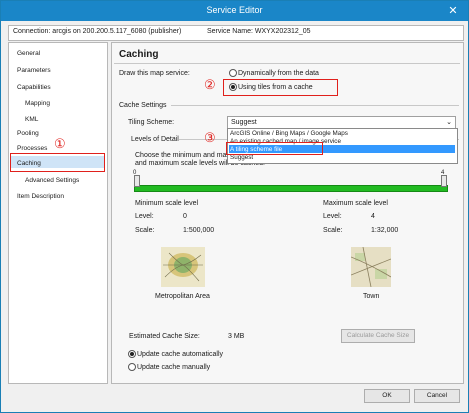 This screenshot has height=413, width=469. What do you see at coordinates (31, 119) in the screenshot?
I see `sidebar-item-kml: KML` at bounding box center [31, 119].